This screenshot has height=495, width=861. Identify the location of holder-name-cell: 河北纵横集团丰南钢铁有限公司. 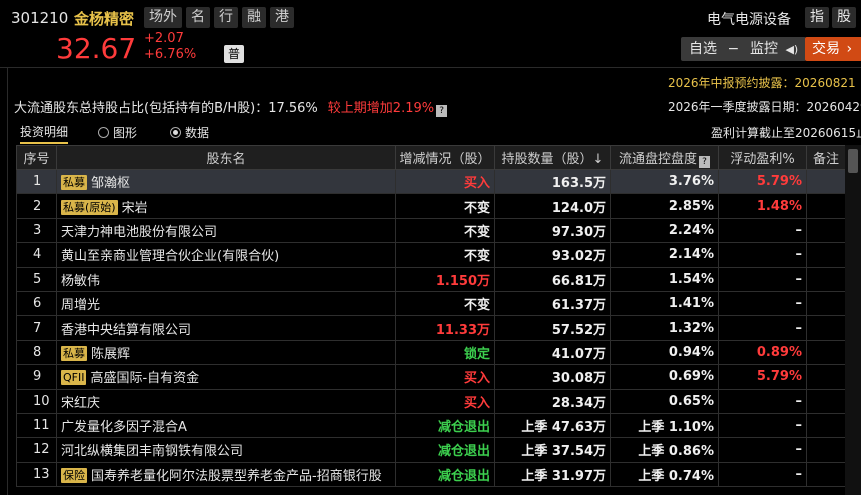
(226, 450).